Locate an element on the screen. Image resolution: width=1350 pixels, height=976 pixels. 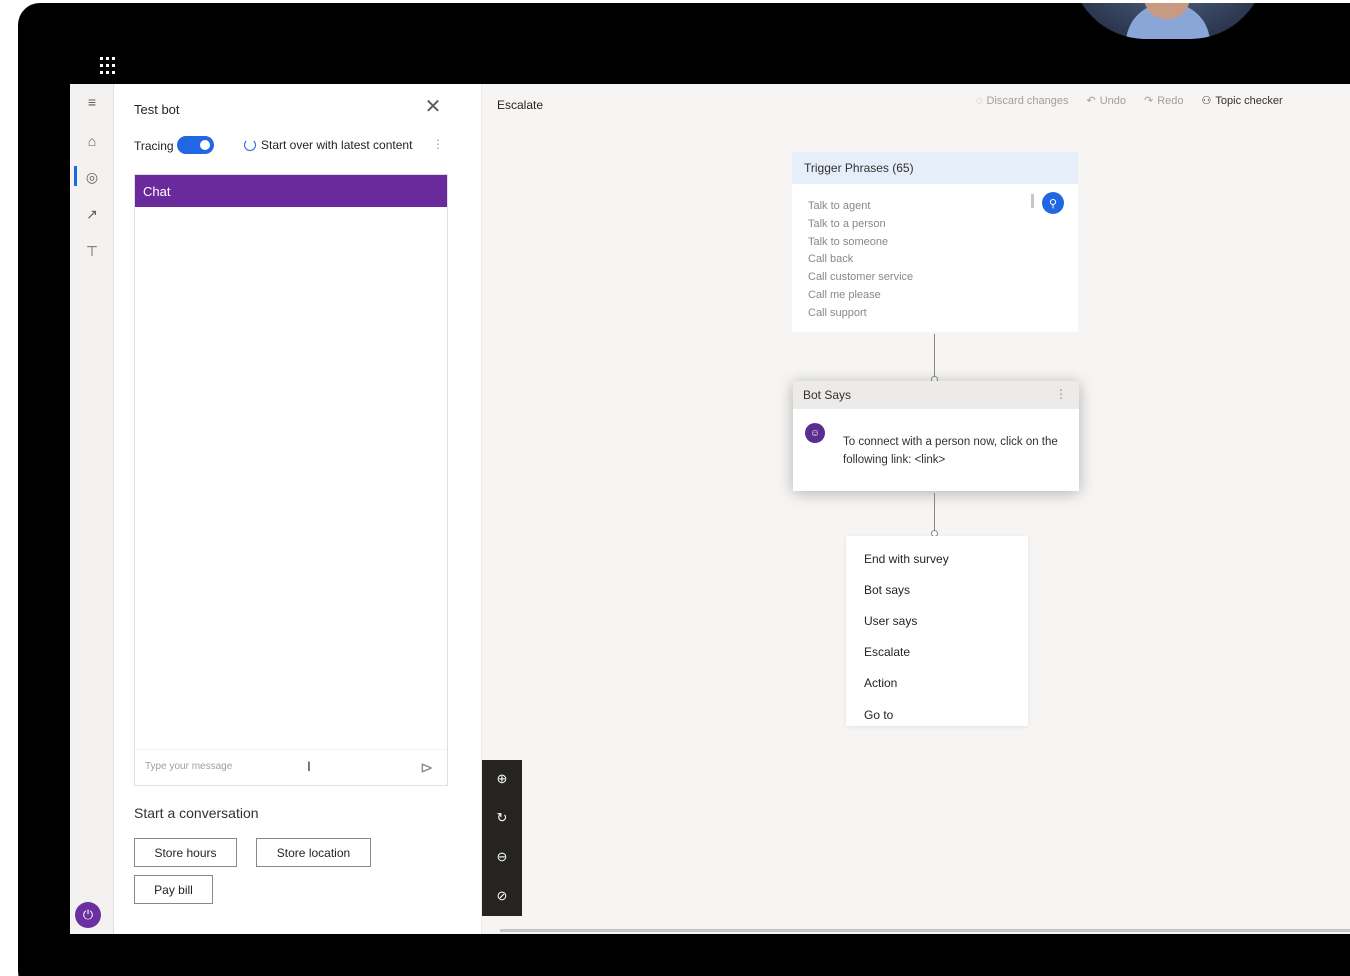
horizontal-scrollbar is located at coordinates (925, 930).